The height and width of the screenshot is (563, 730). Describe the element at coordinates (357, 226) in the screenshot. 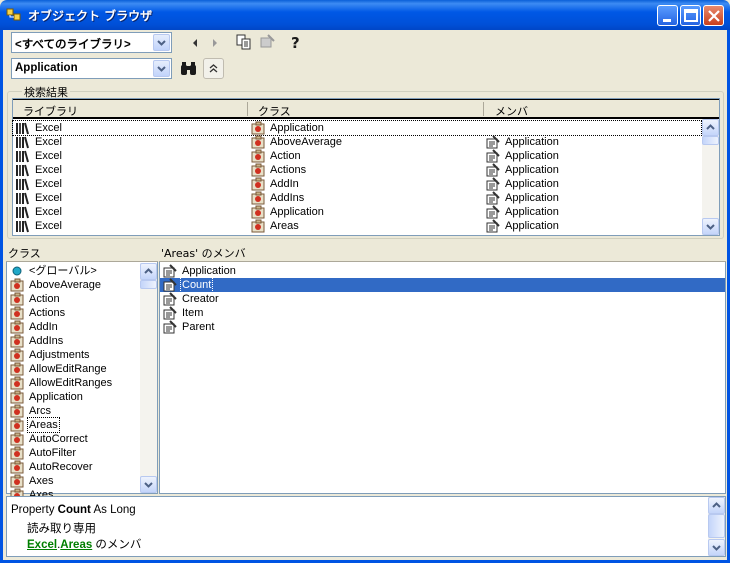

I see `results-row: Excel Areas Application` at that location.